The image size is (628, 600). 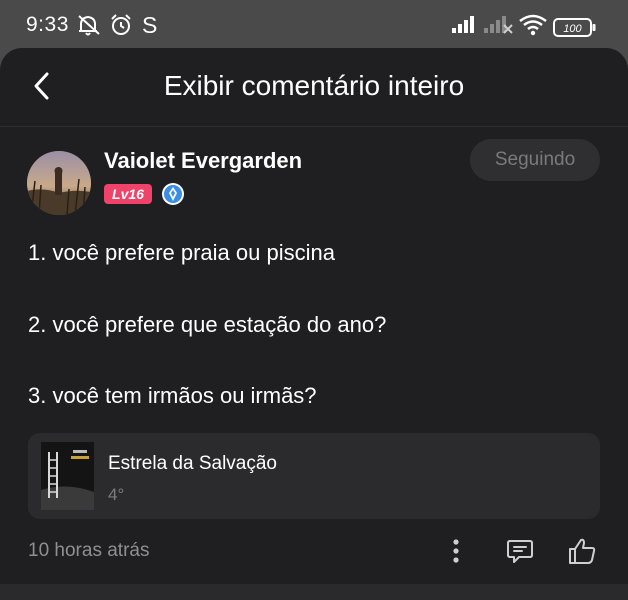 I want to click on header: Exibir comentário inteiro, so click(x=314, y=87).